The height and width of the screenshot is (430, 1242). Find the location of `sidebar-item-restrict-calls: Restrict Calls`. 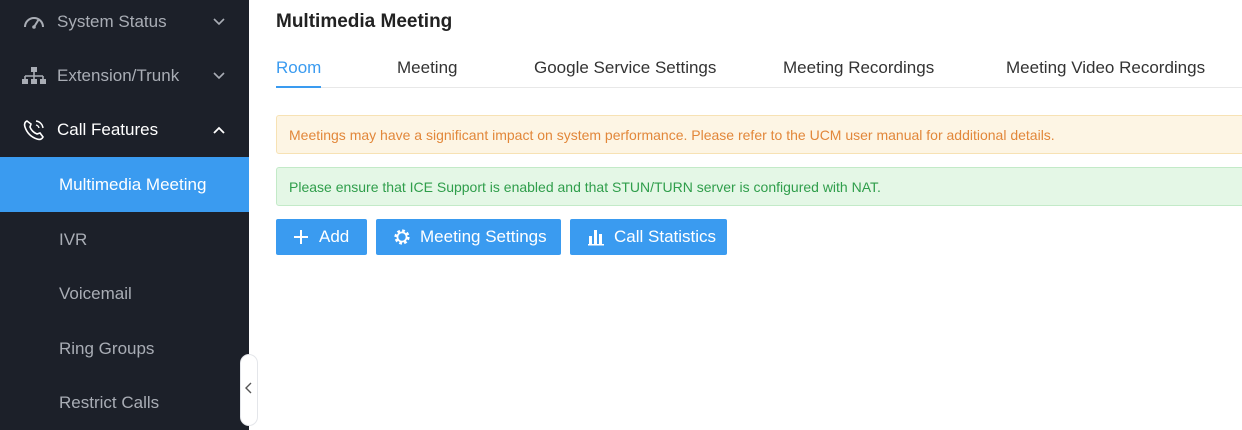

sidebar-item-restrict-calls: Restrict Calls is located at coordinates (124, 402).